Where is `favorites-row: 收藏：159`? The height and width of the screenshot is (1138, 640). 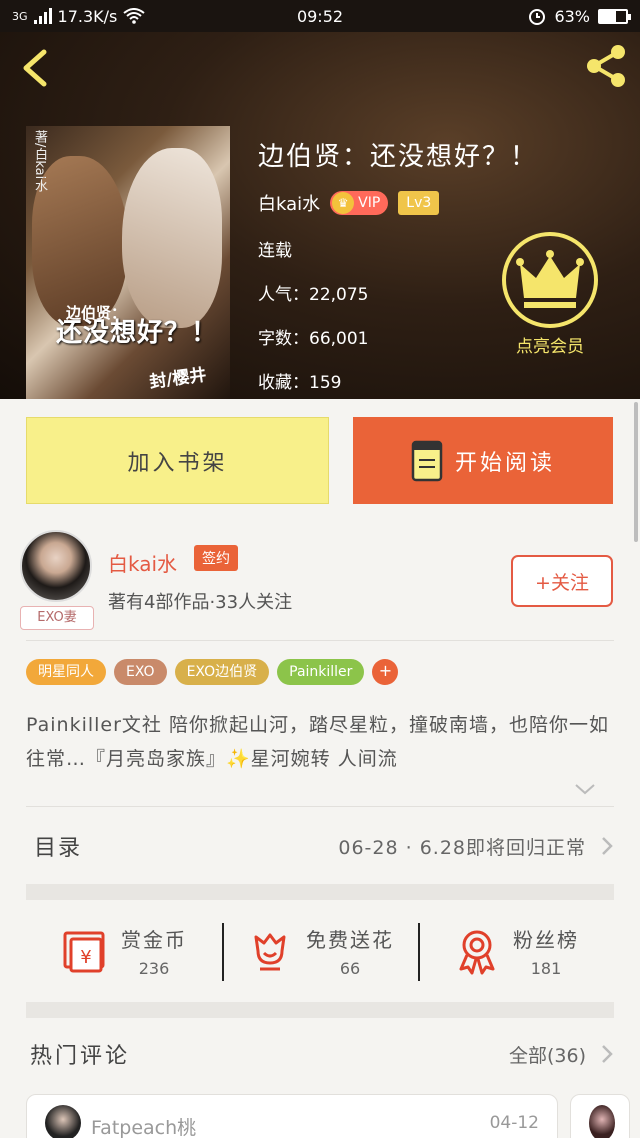 favorites-row: 收藏：159 is located at coordinates (299, 380).